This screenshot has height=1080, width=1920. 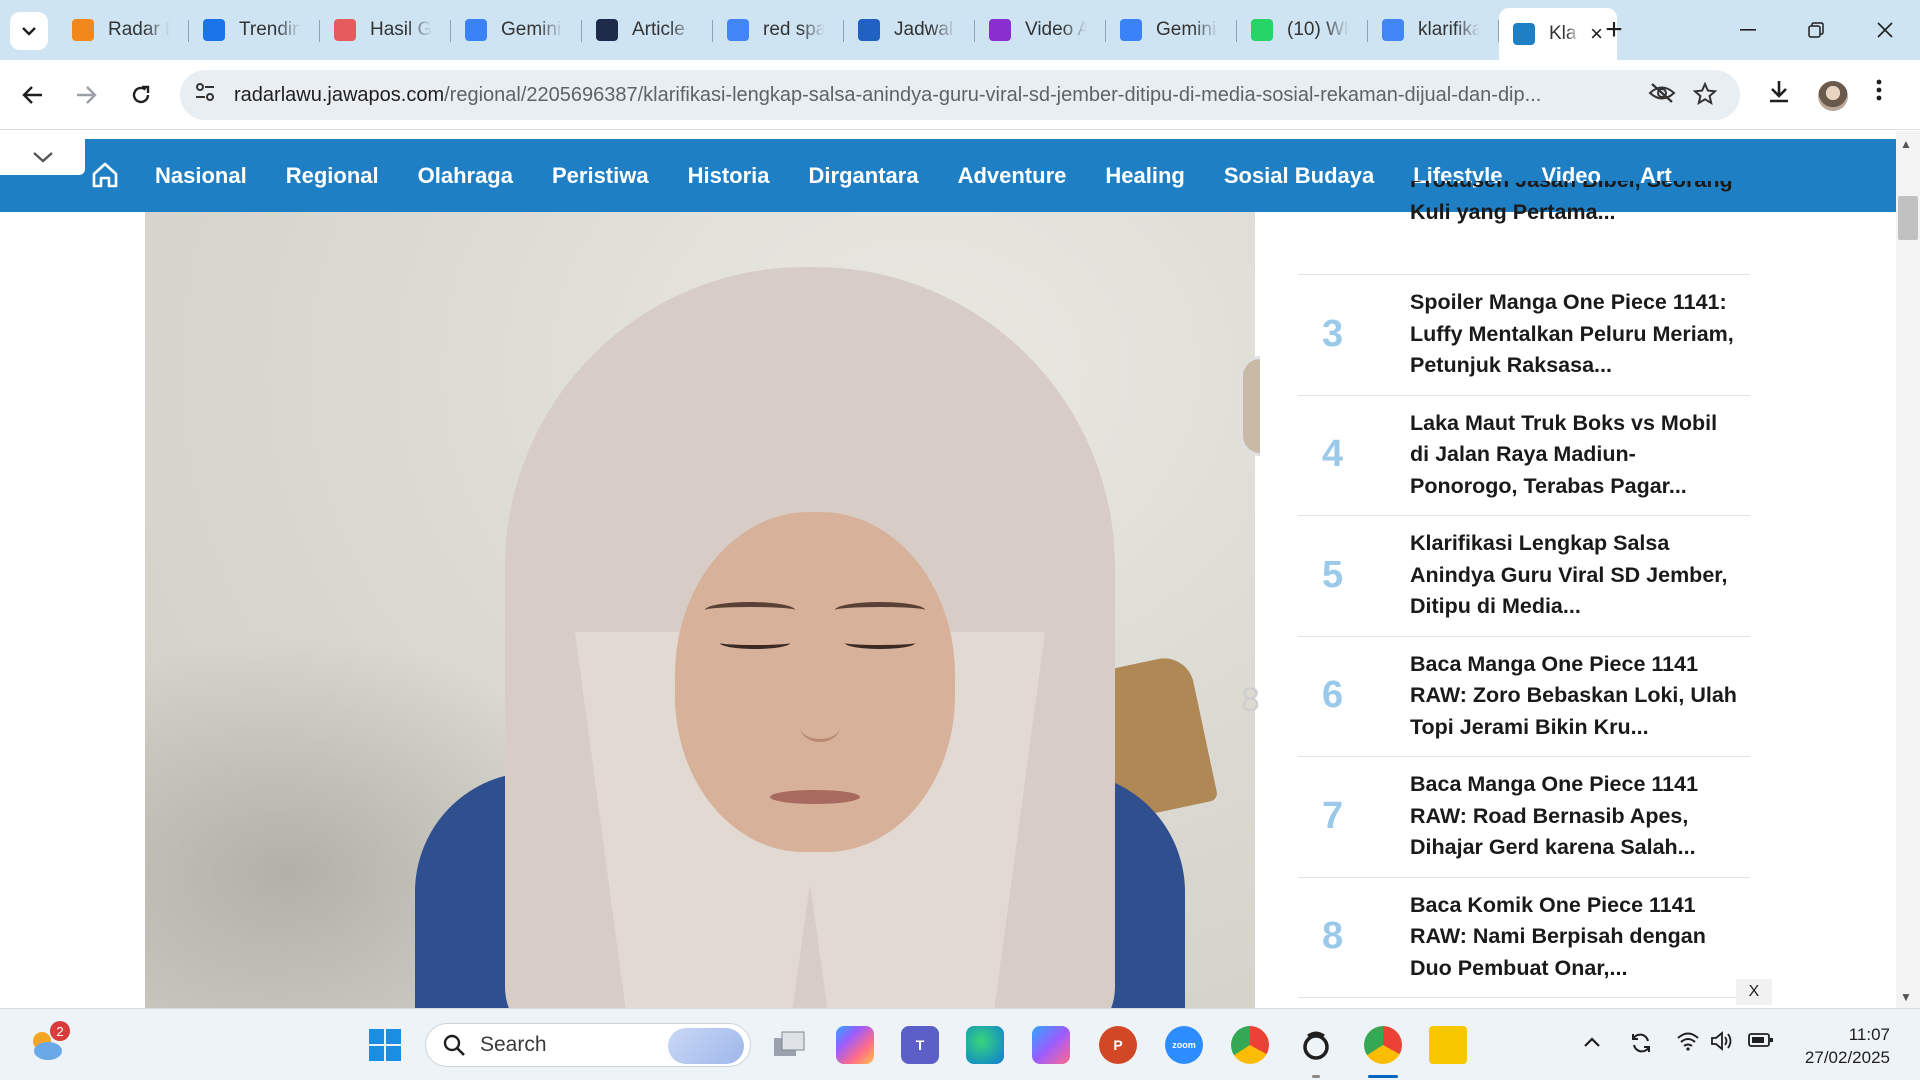 What do you see at coordinates (1144, 176) in the screenshot?
I see `nav-link-healing: Healing` at bounding box center [1144, 176].